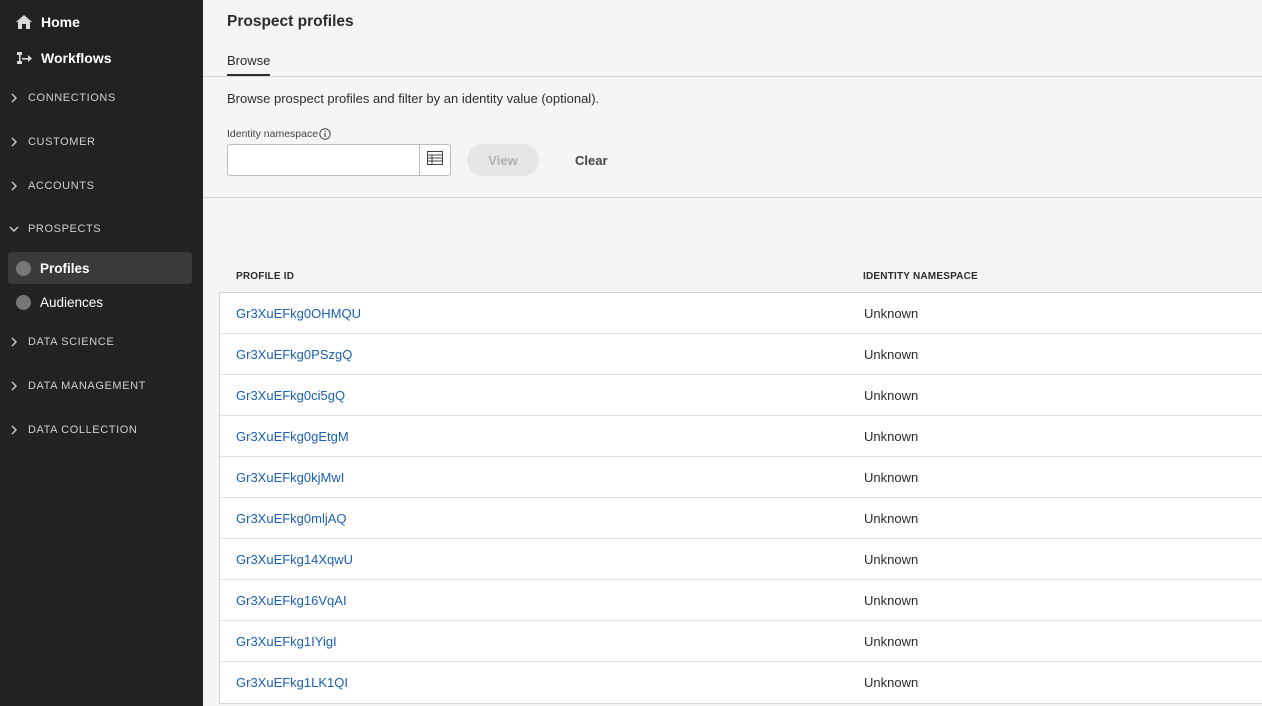  I want to click on section-label: CUSTOMER, so click(62, 142).